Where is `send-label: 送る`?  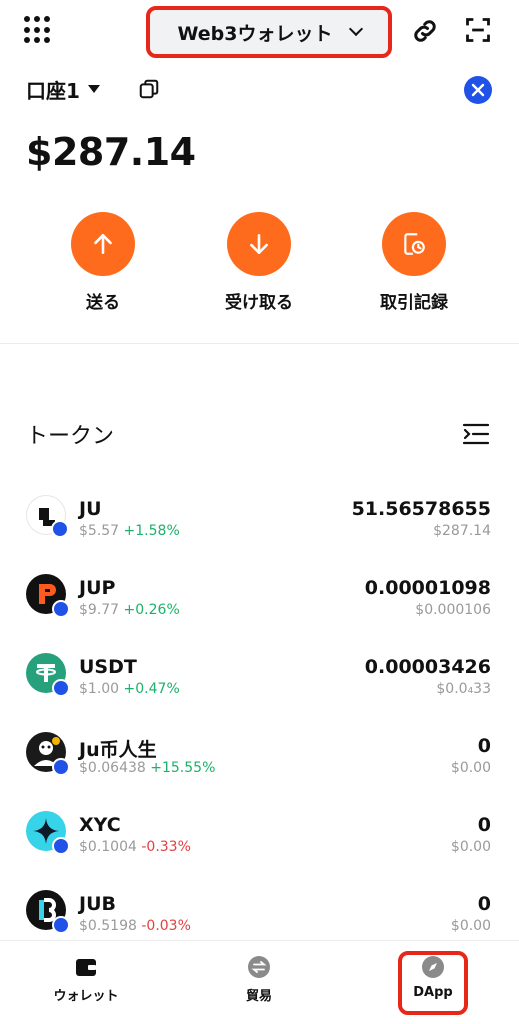
send-label: 送る is located at coordinates (103, 303).